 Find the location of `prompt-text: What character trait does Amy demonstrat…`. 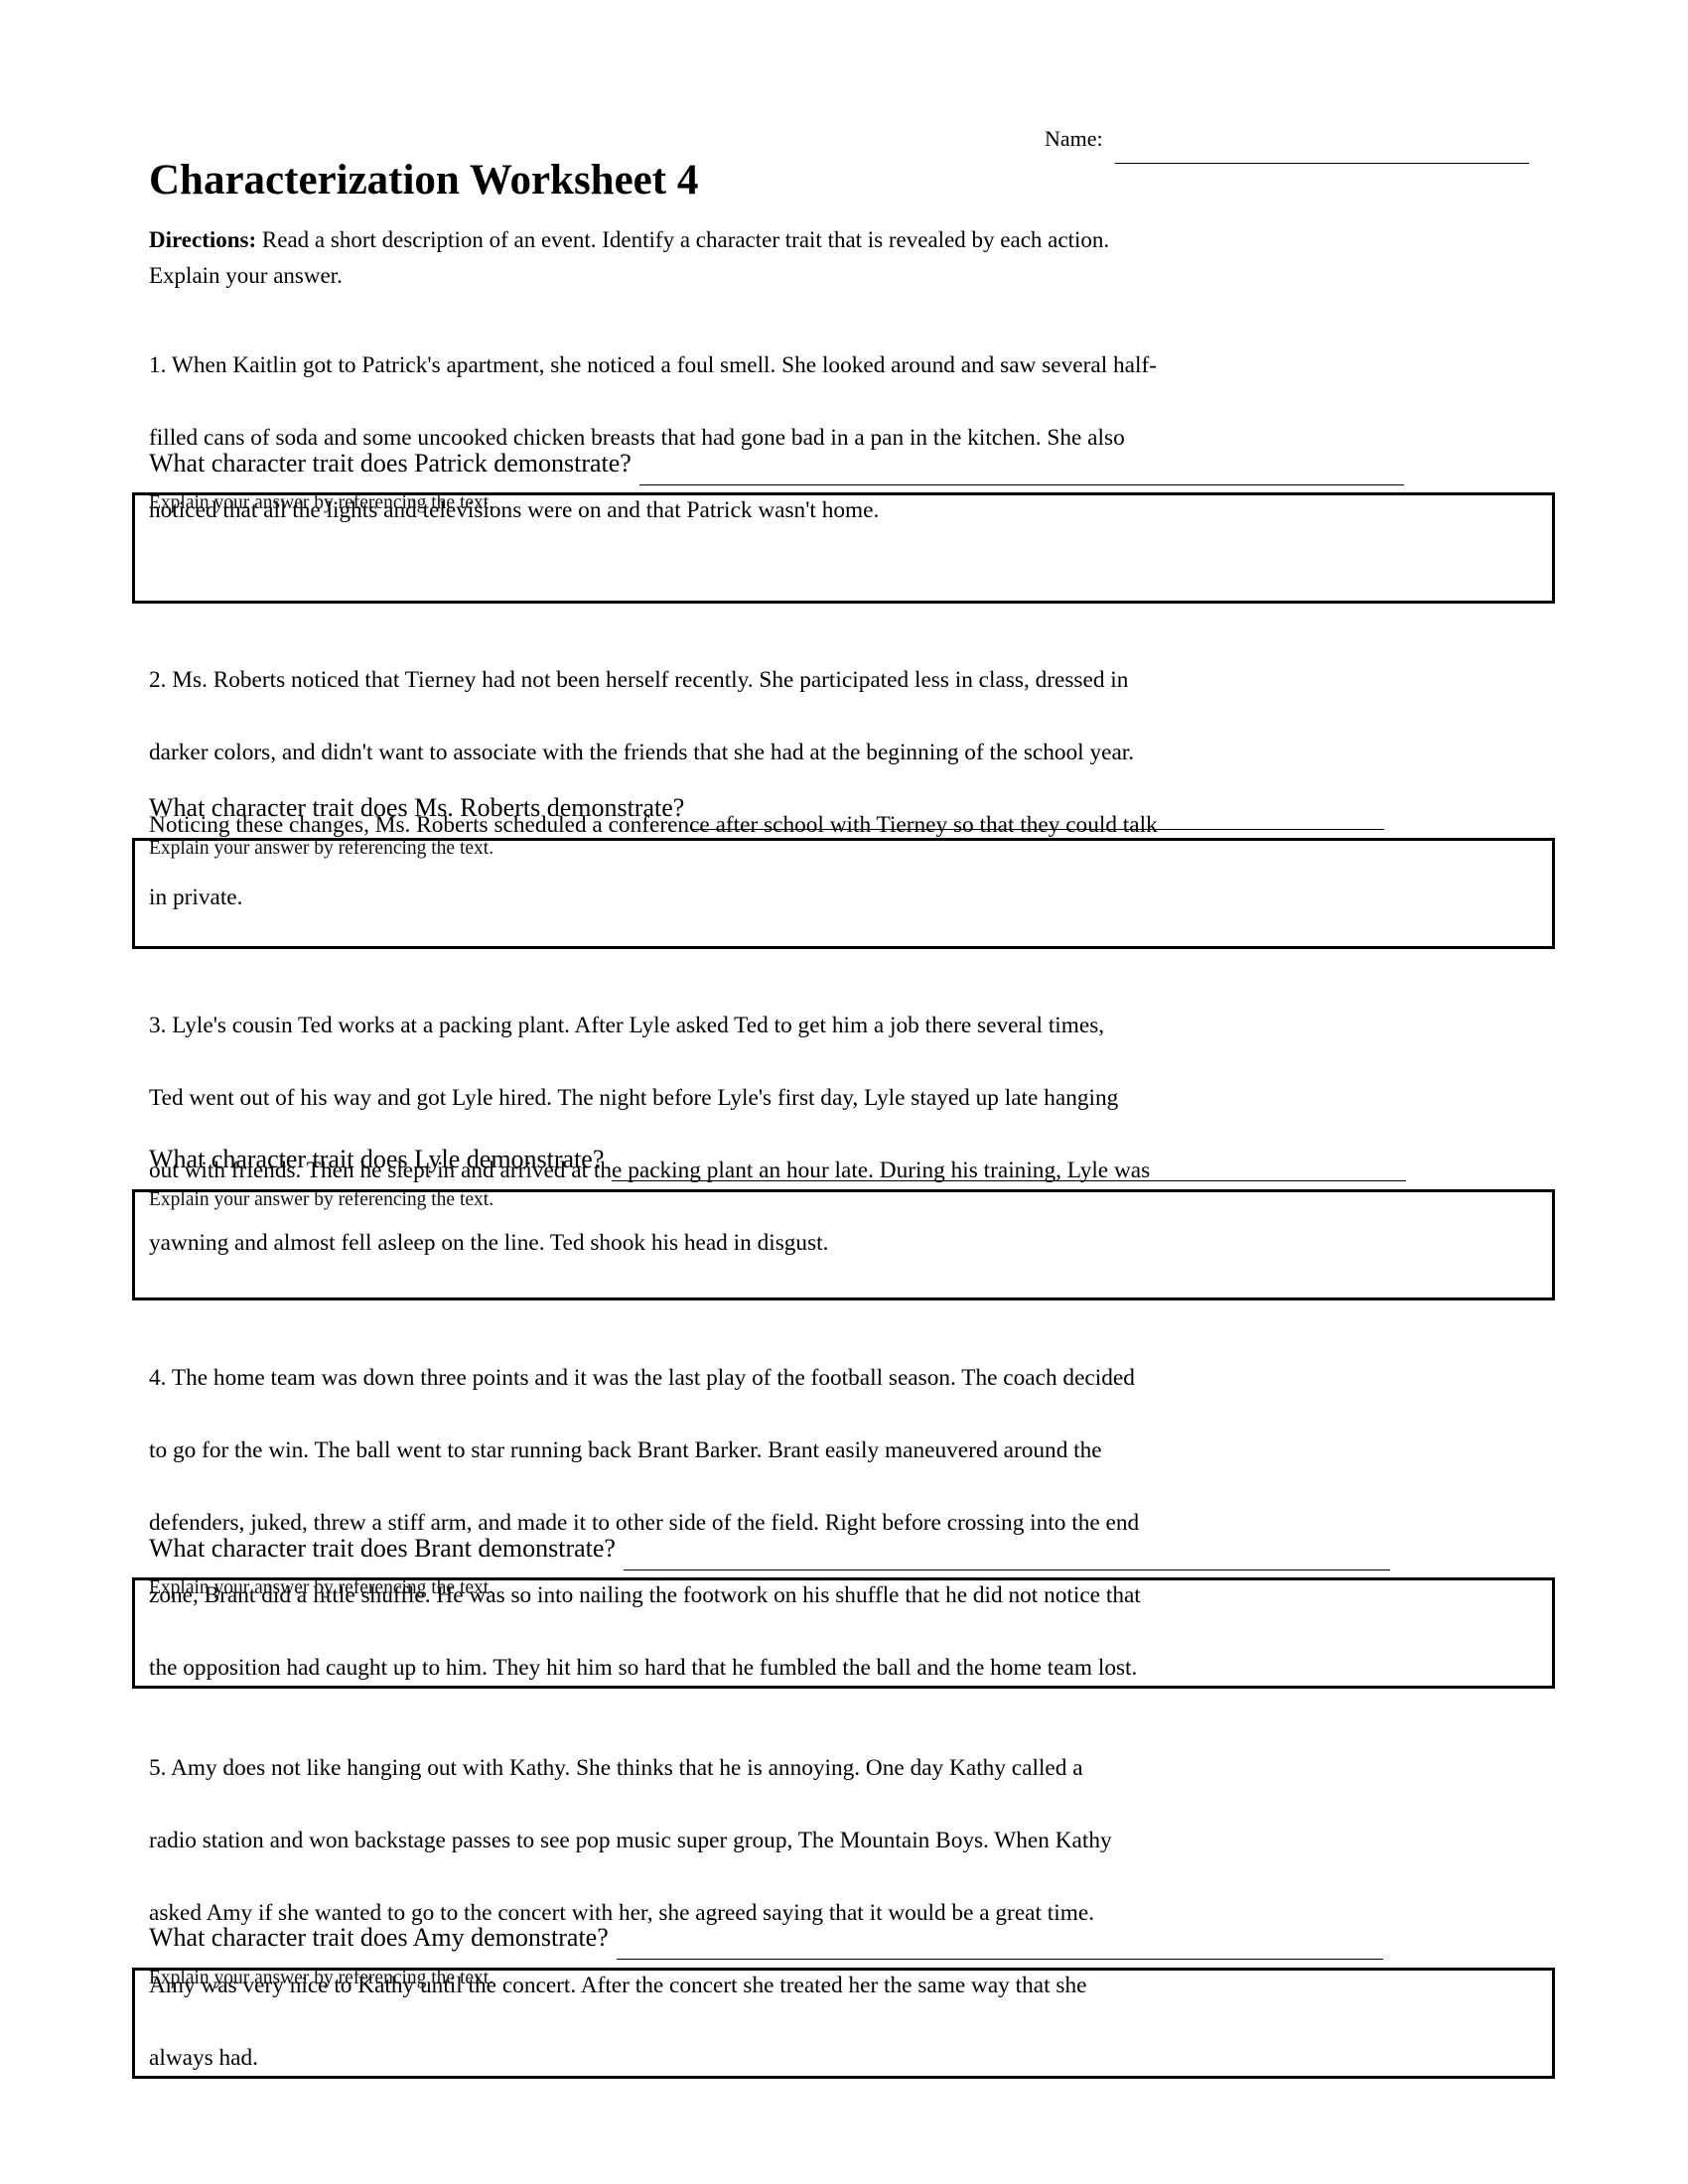

prompt-text: What character trait does Amy demonstrat… is located at coordinates (379, 1937).